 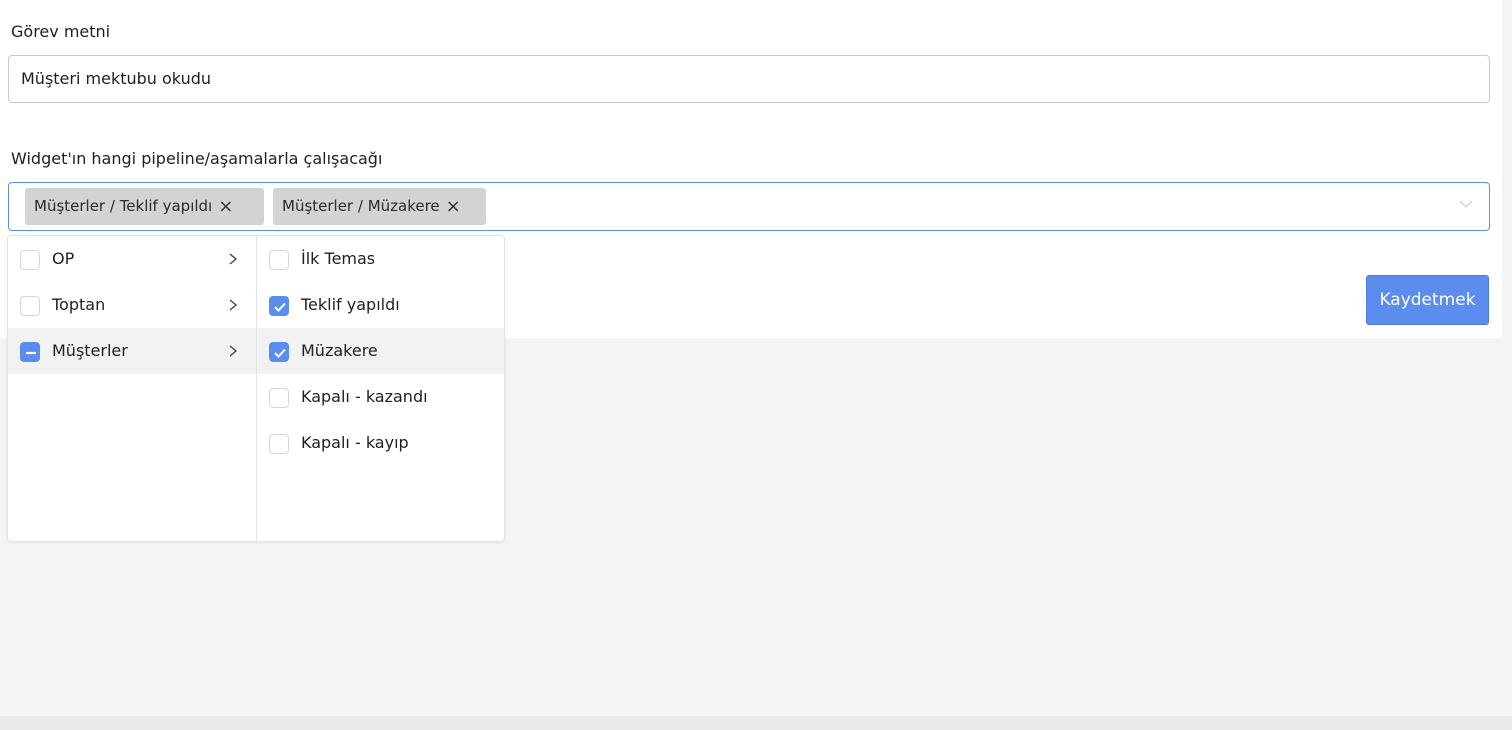 I want to click on pipeline-item: OP, so click(x=132, y=259).